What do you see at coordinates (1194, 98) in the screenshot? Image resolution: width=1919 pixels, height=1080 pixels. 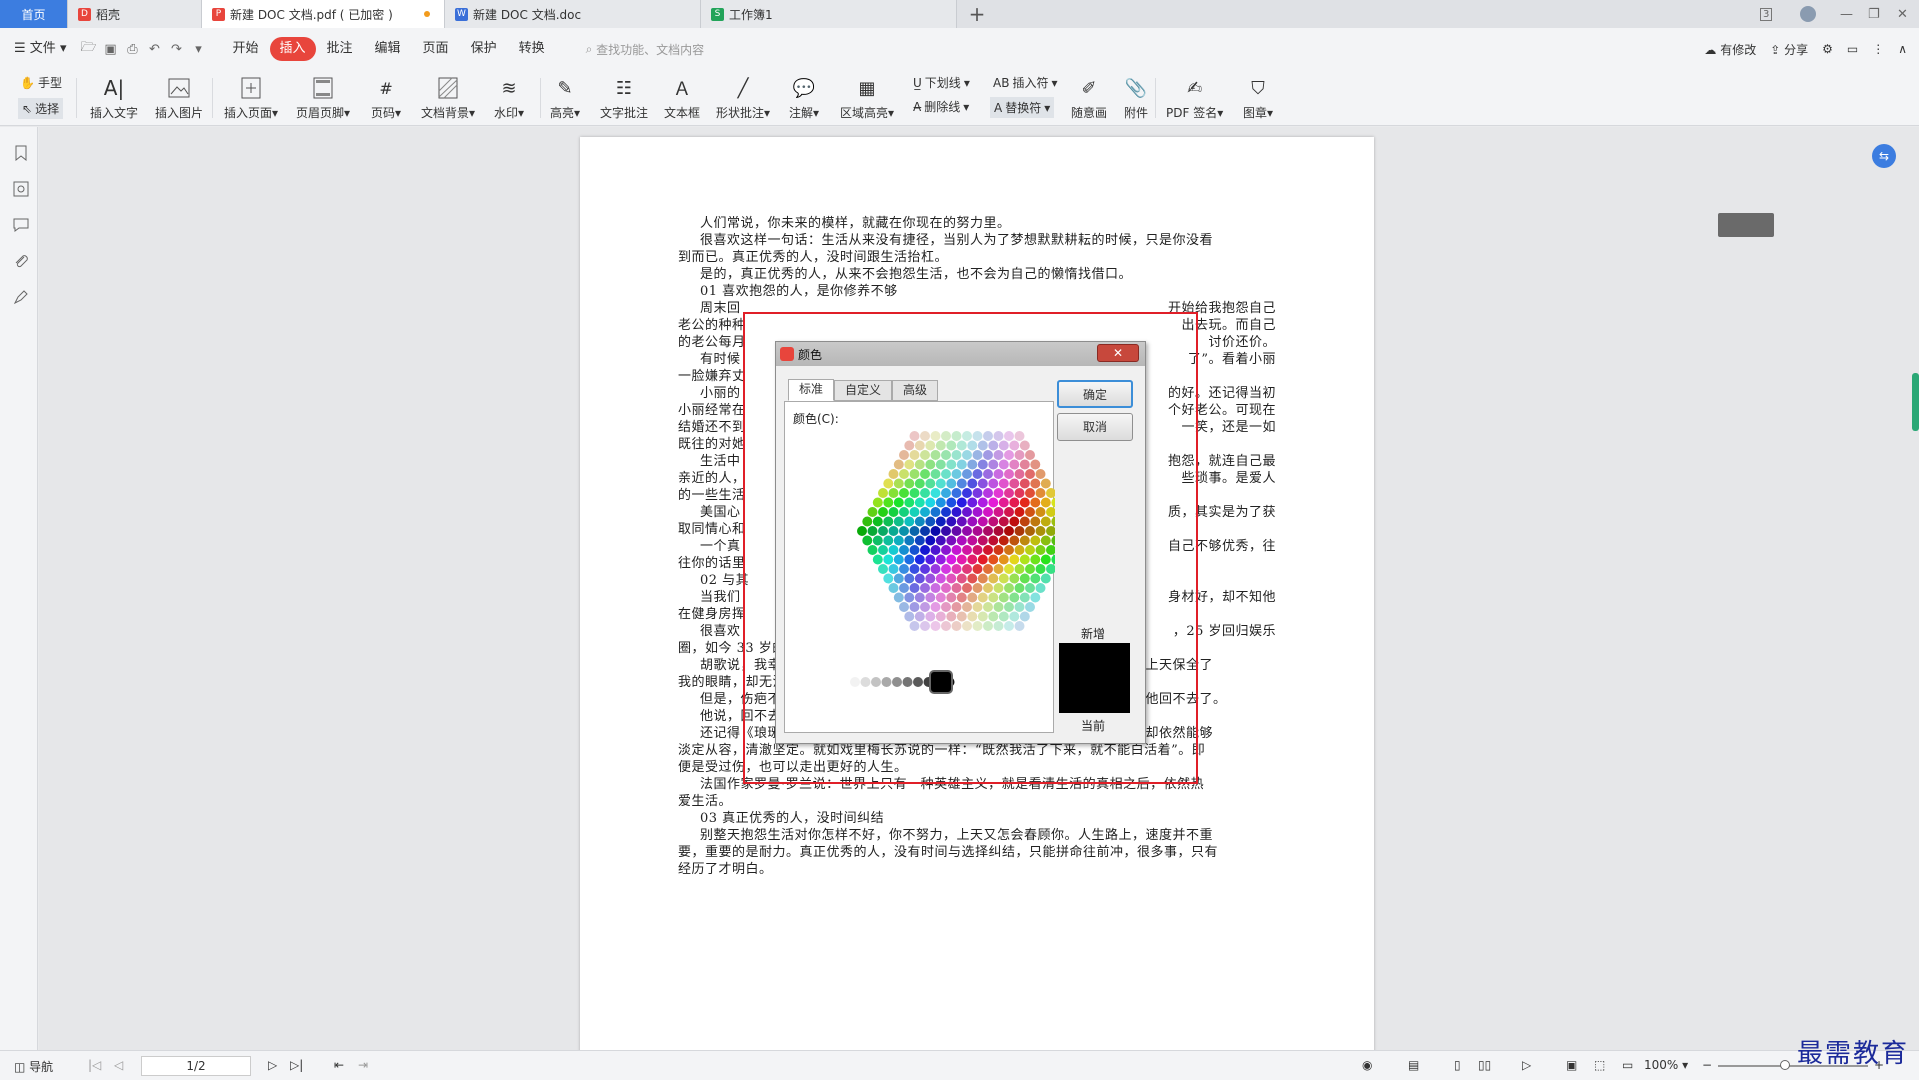 I see `pdf-sign-button: ✍ PDF 签名▾` at bounding box center [1194, 98].